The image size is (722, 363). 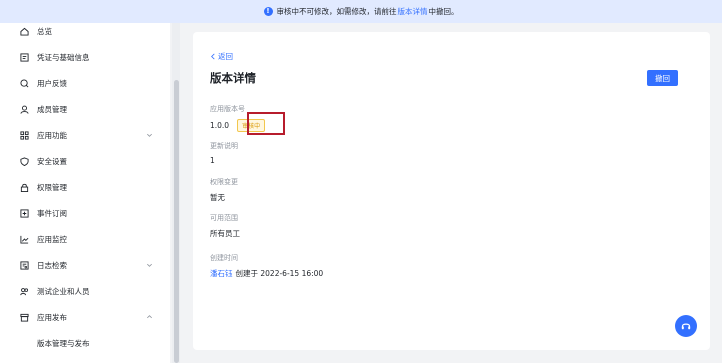 What do you see at coordinates (52, 109) in the screenshot?
I see `sidebar-item-label: 成员管理` at bounding box center [52, 109].